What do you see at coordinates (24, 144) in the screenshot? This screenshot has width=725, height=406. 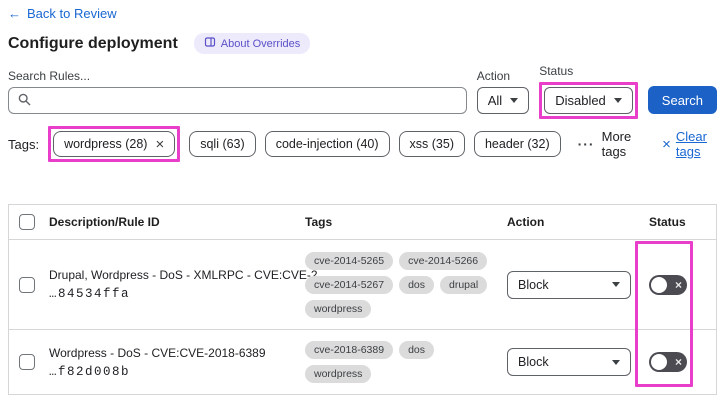 I see `tags-bar-label: Tags:` at bounding box center [24, 144].